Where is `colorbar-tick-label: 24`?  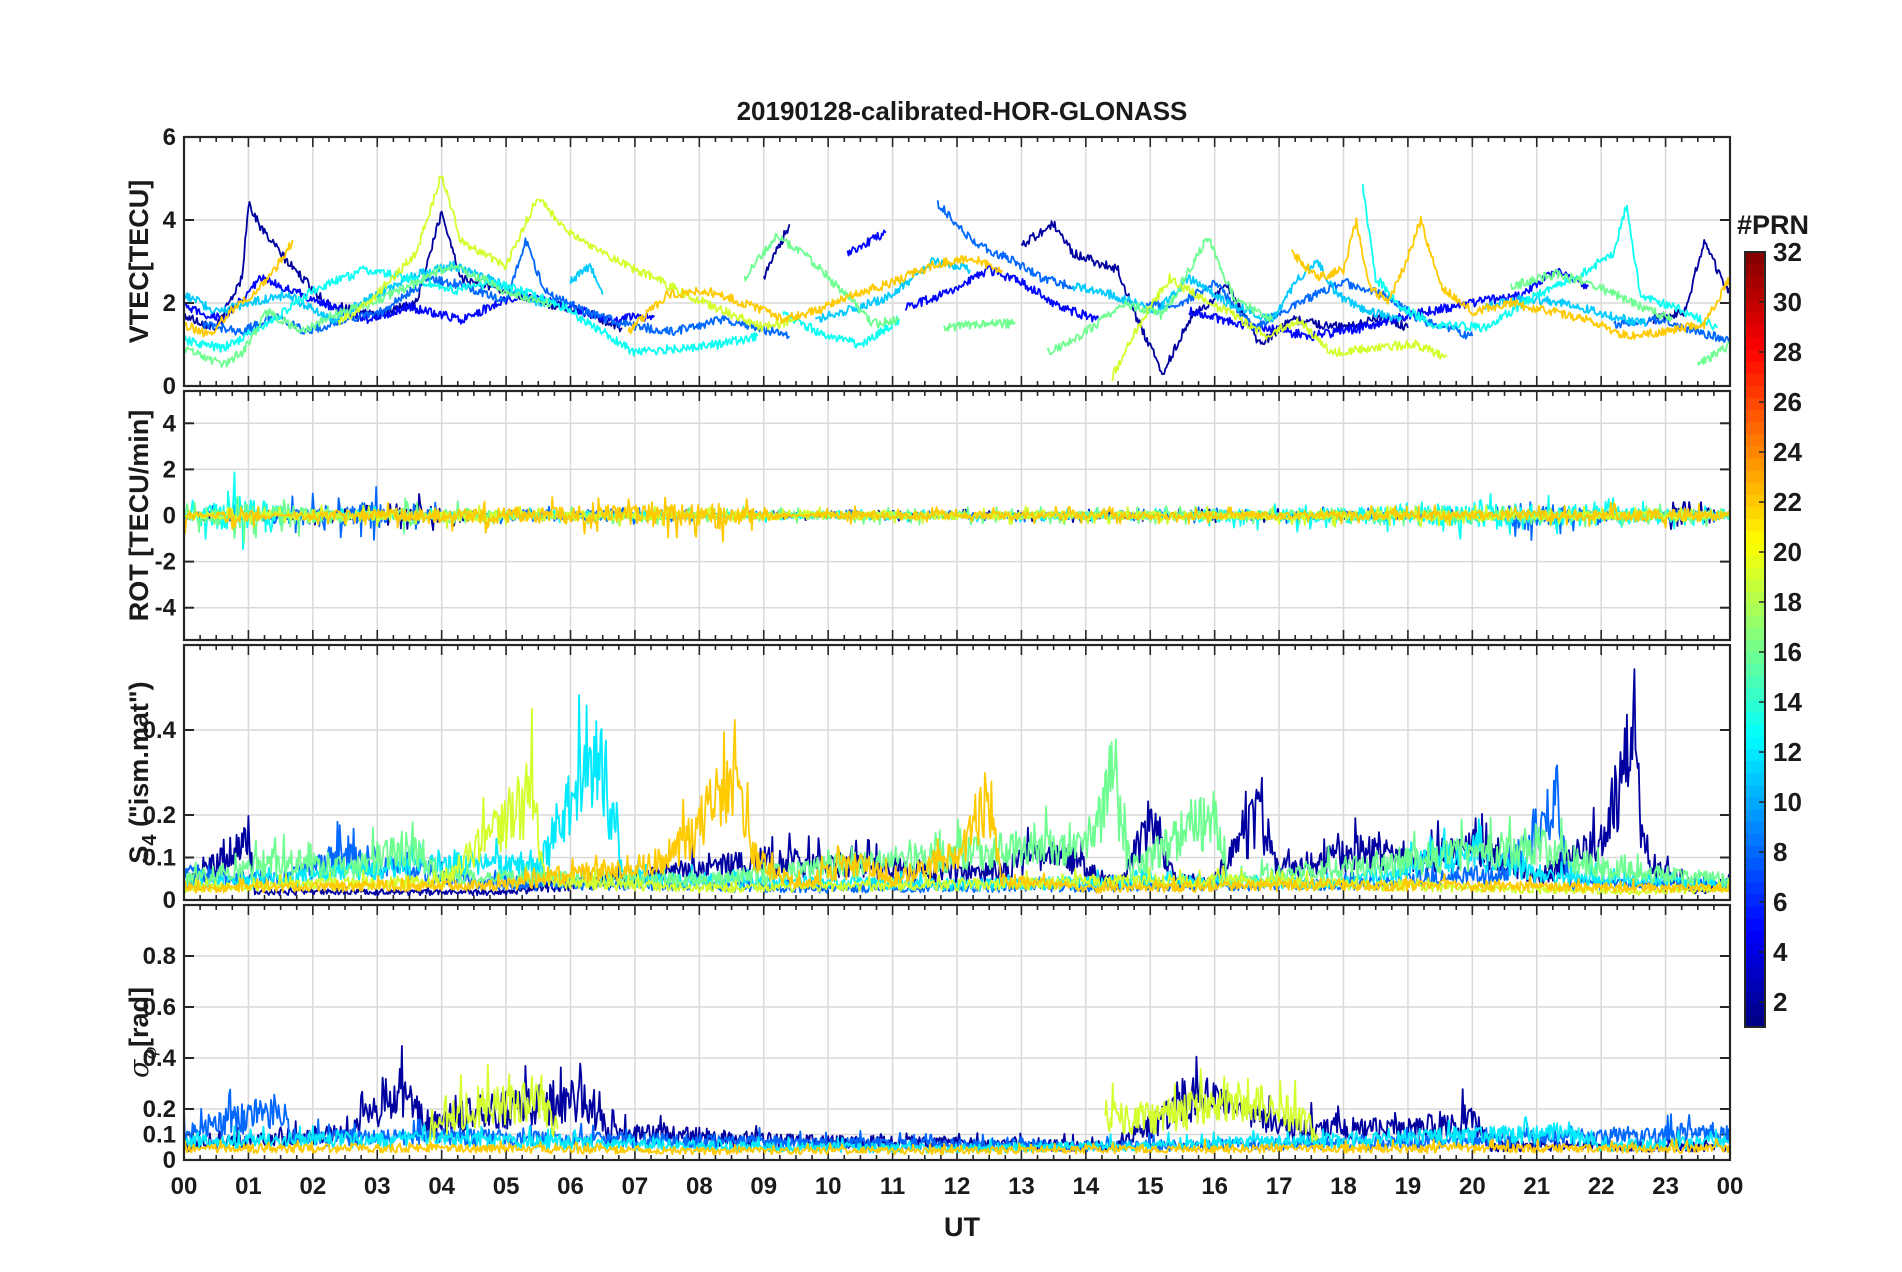
colorbar-tick-label: 24 is located at coordinates (1787, 452).